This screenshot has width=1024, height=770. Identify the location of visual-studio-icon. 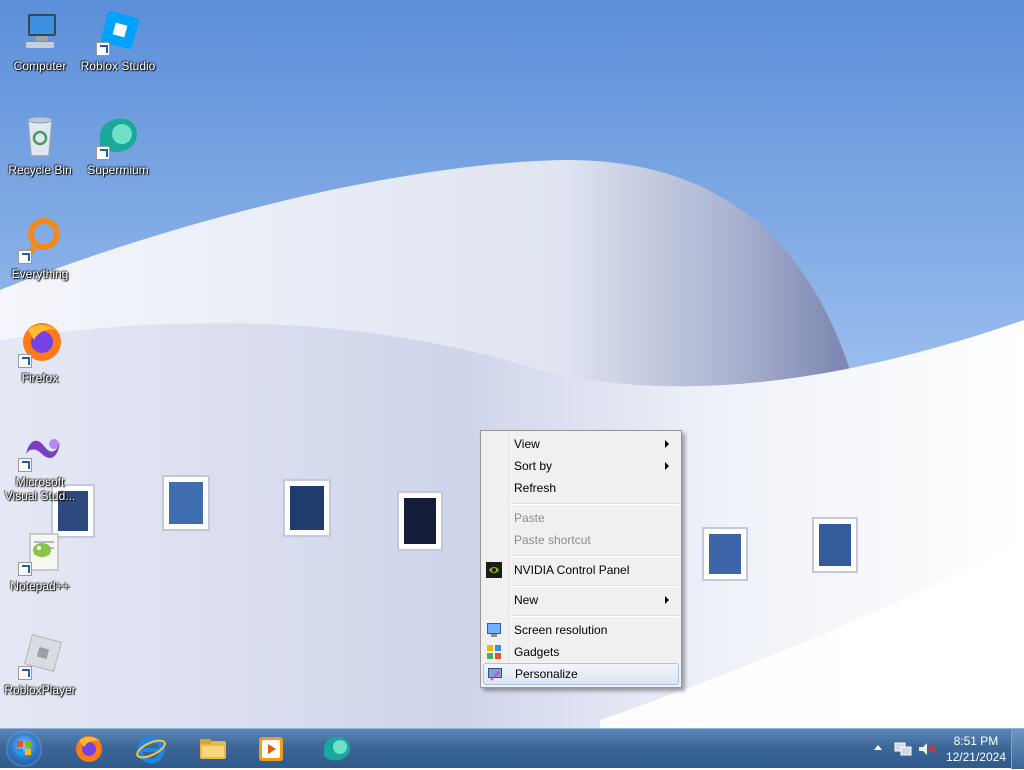
(40, 448).